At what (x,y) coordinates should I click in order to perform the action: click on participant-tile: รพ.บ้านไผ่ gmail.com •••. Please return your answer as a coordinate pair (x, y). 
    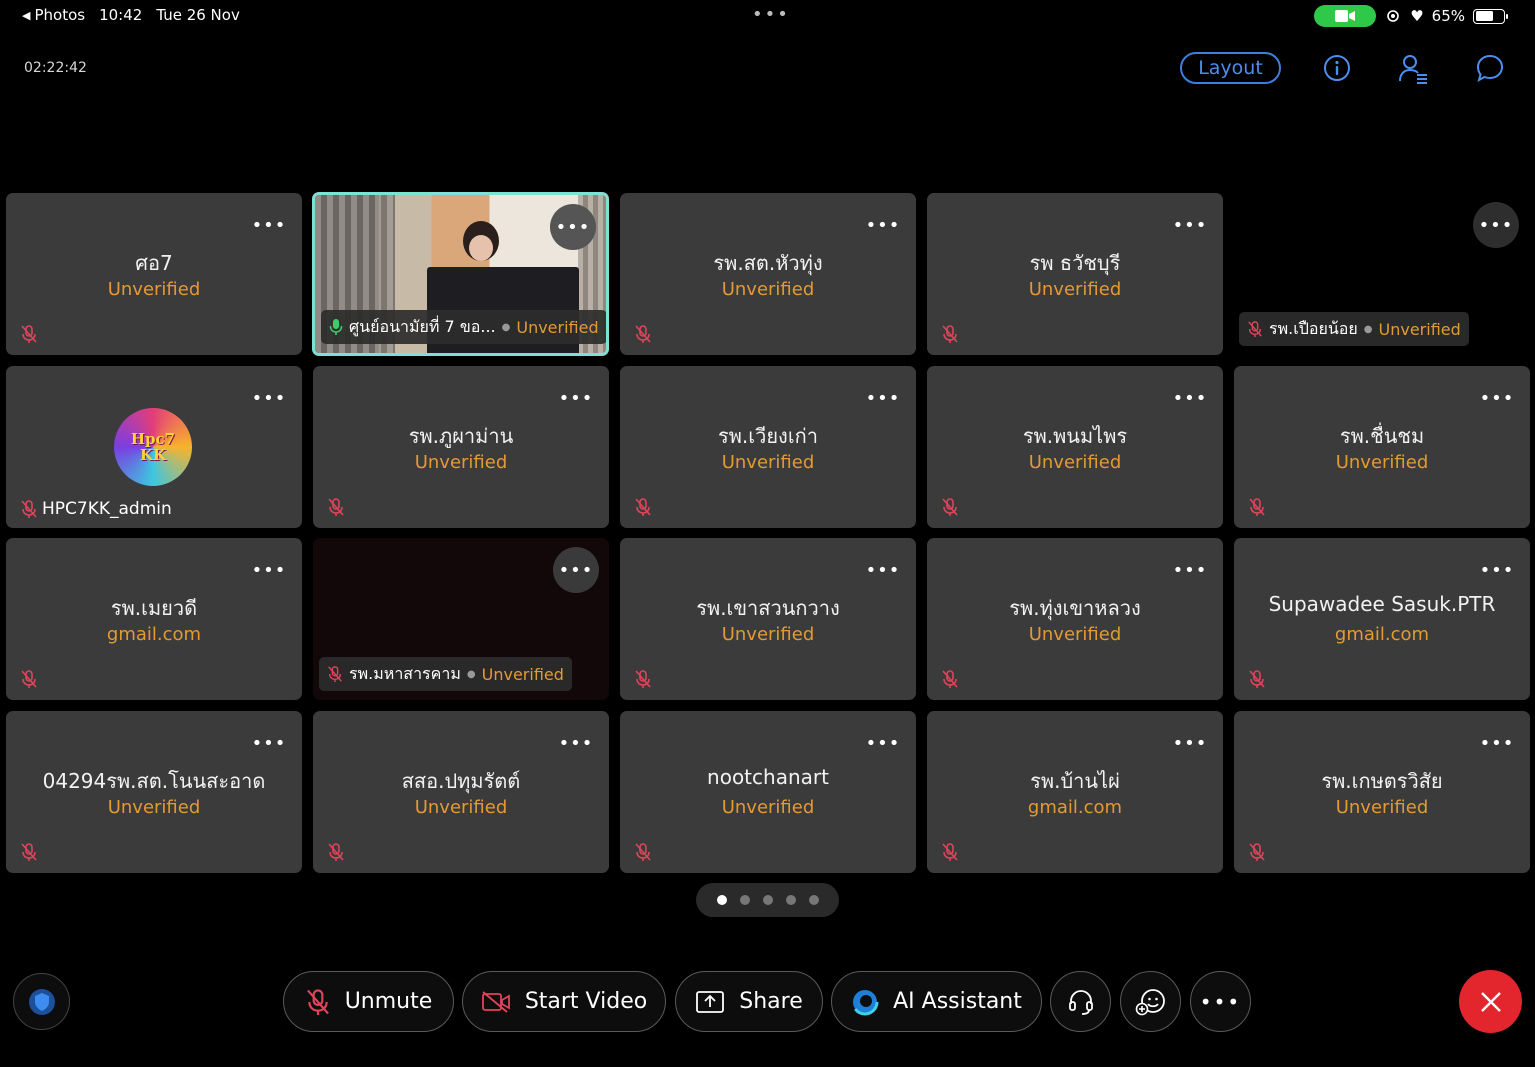
    Looking at the image, I should click on (1075, 792).